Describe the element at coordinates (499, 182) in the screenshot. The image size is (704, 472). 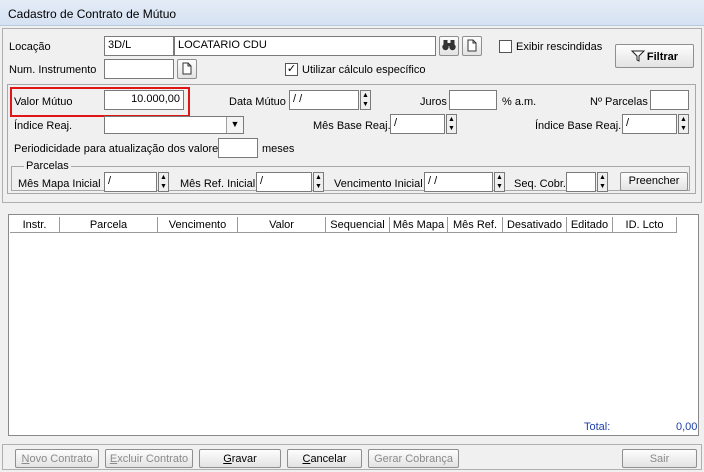
I see `vencimento-inicial-spinner: ▲ ▼` at that location.